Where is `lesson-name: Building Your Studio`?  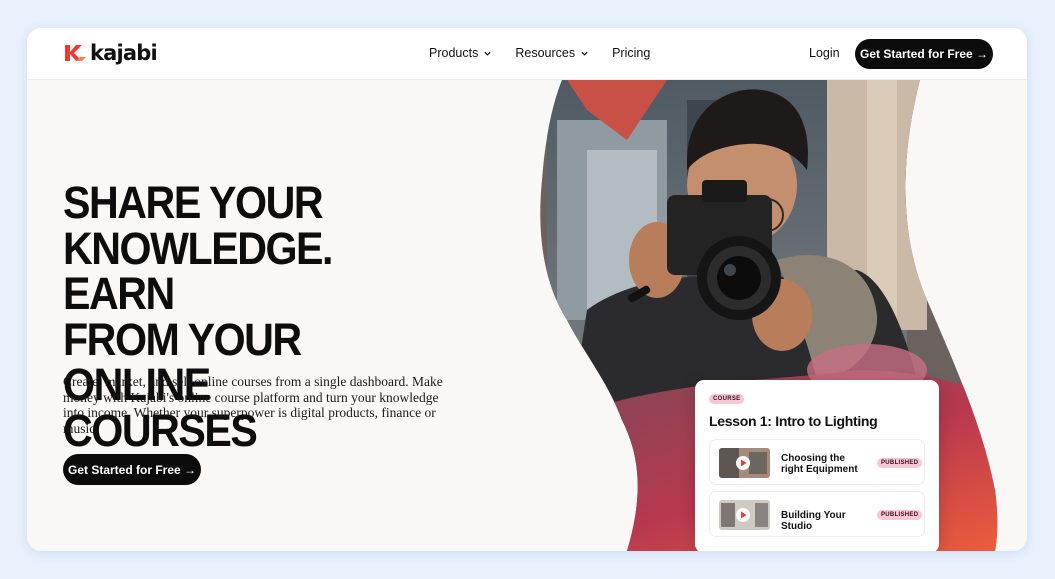 lesson-name: Building Your Studio is located at coordinates (813, 521).